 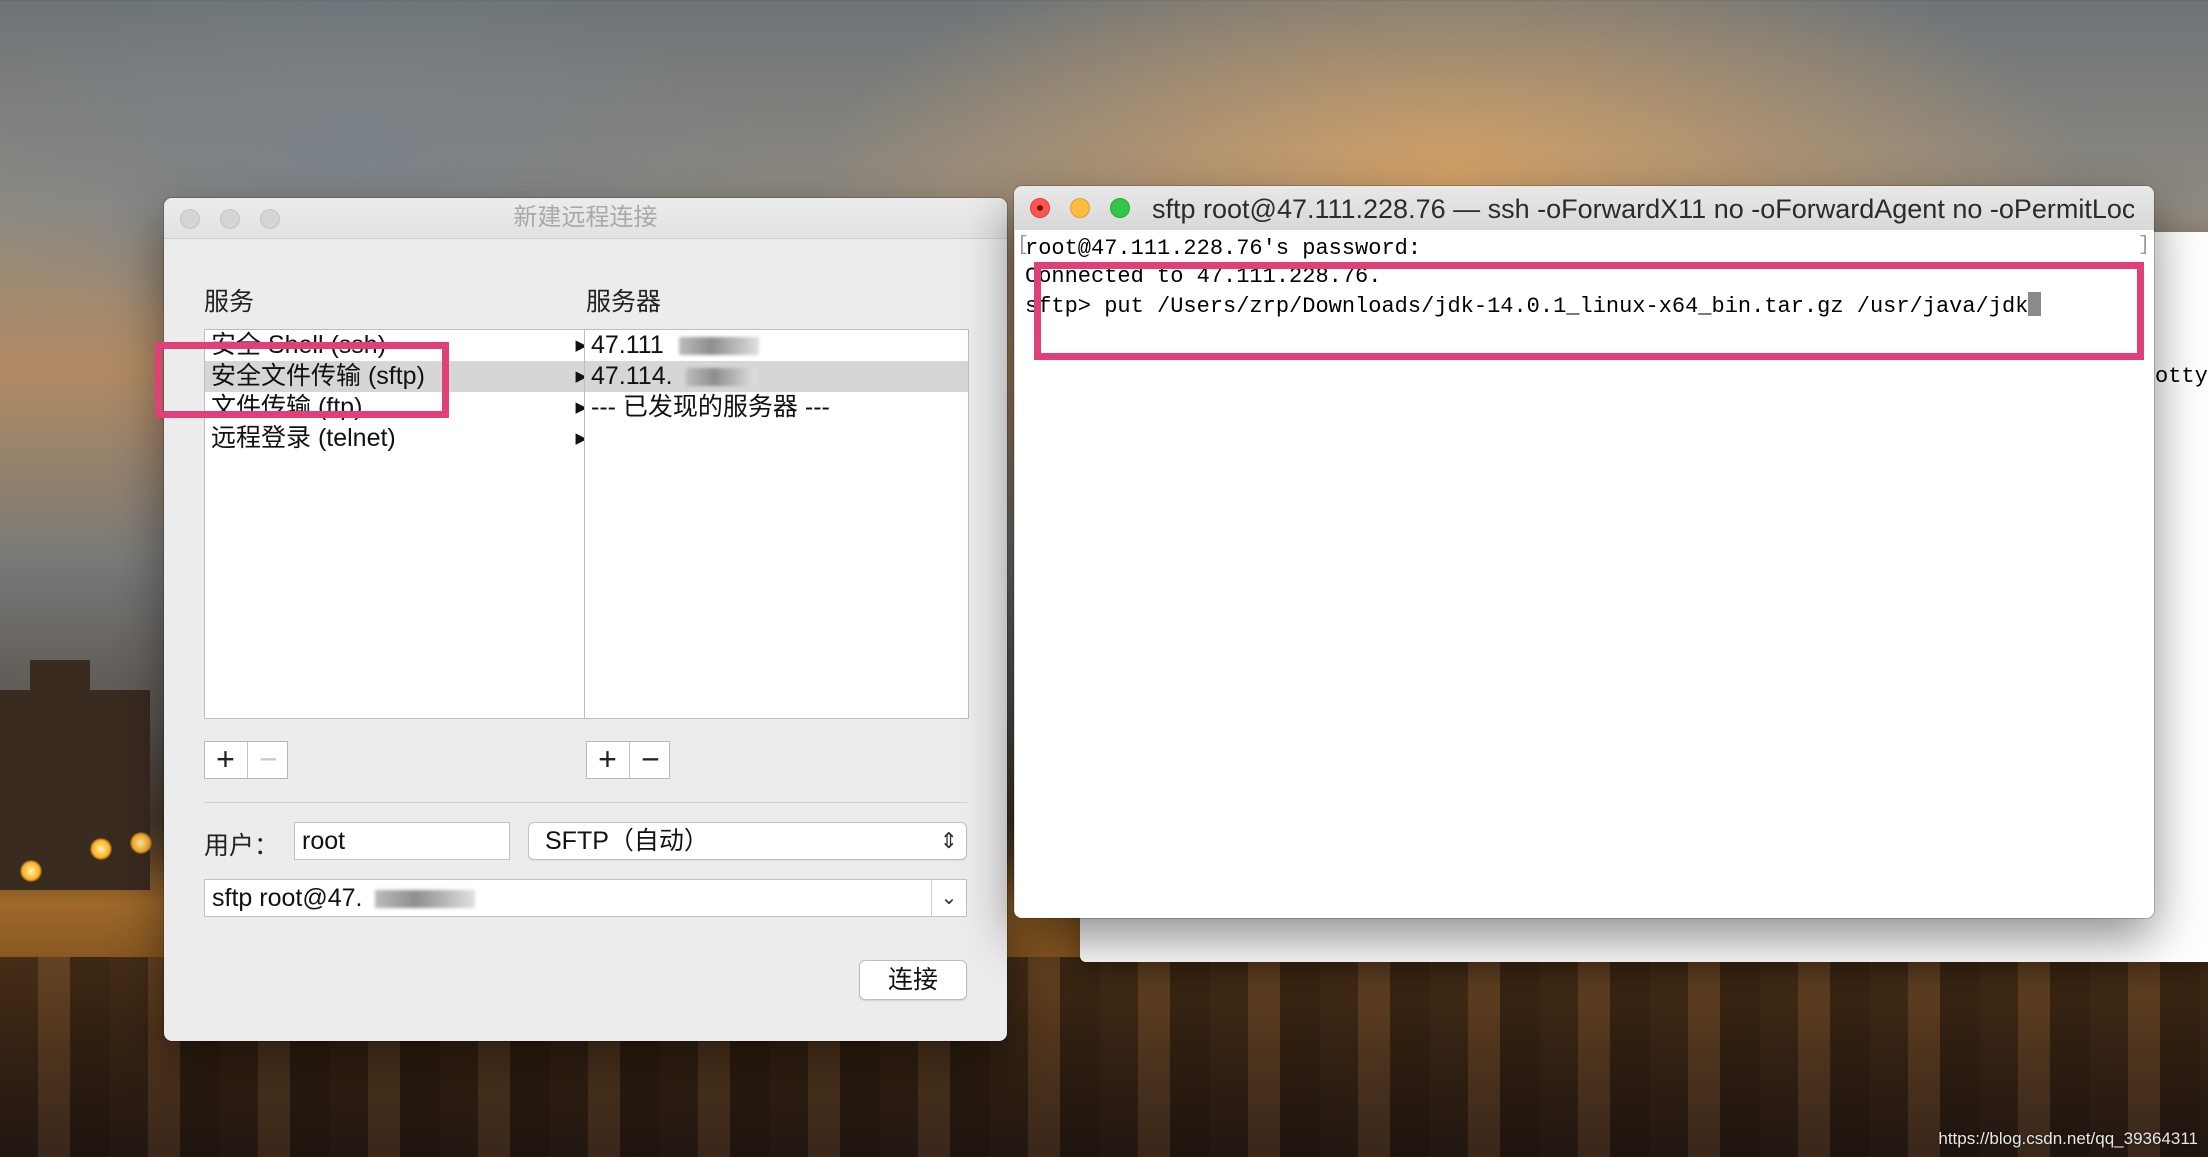 What do you see at coordinates (287, 407) in the screenshot?
I see `service-item-label: 文件传输 (ftp)` at bounding box center [287, 407].